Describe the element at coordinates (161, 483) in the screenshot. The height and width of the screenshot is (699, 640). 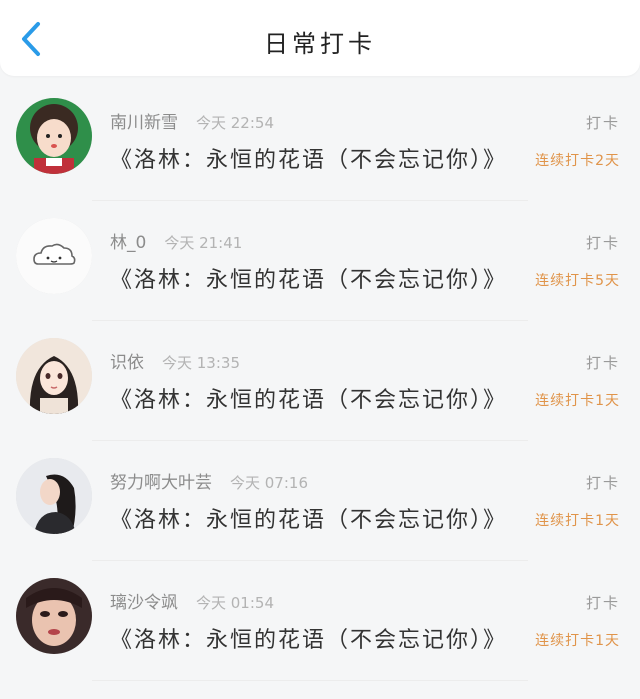
I see `username-text: 努力啊大叶芸` at that location.